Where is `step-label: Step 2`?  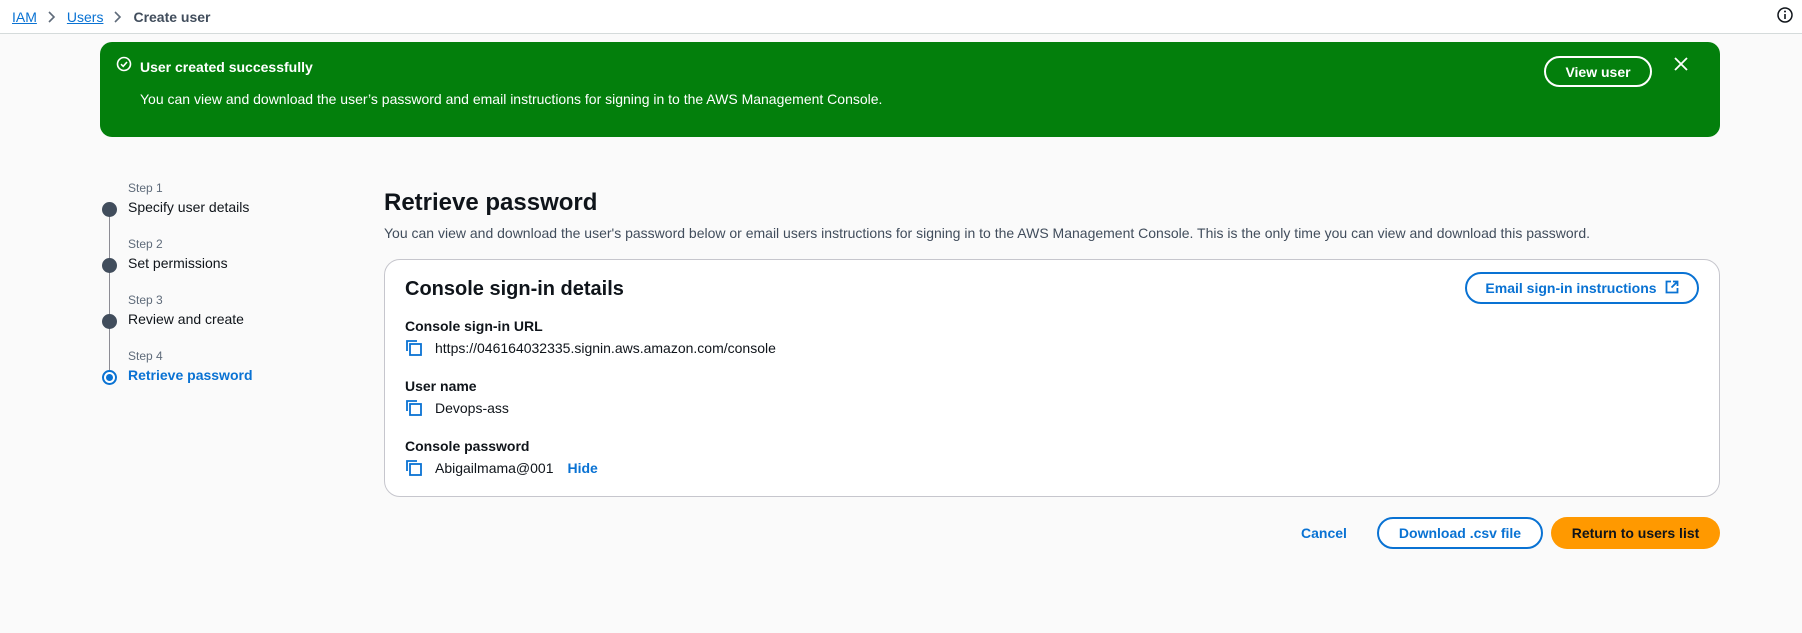
step-label: Step 2 is located at coordinates (145, 244).